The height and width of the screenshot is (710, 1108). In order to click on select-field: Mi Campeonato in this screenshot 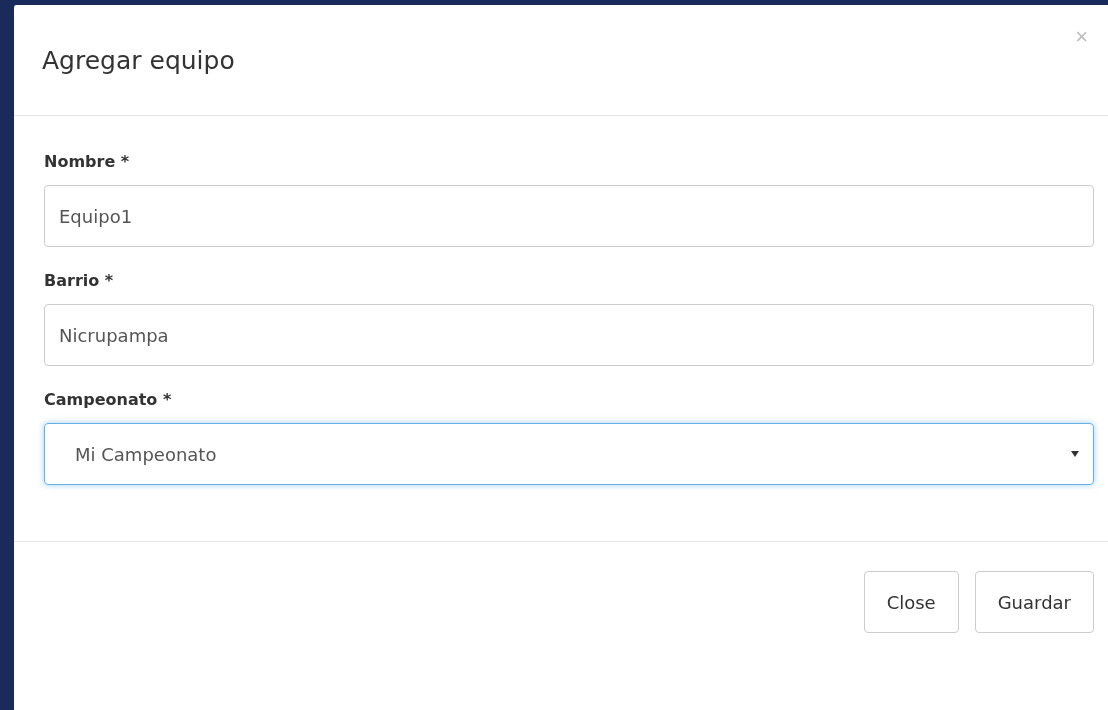, I will do `click(569, 454)`.